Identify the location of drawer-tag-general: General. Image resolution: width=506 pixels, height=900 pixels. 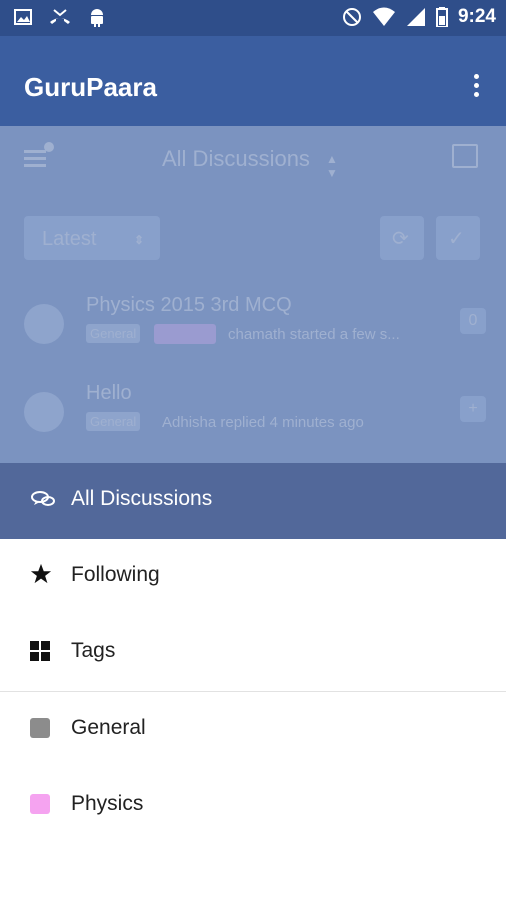
(253, 730).